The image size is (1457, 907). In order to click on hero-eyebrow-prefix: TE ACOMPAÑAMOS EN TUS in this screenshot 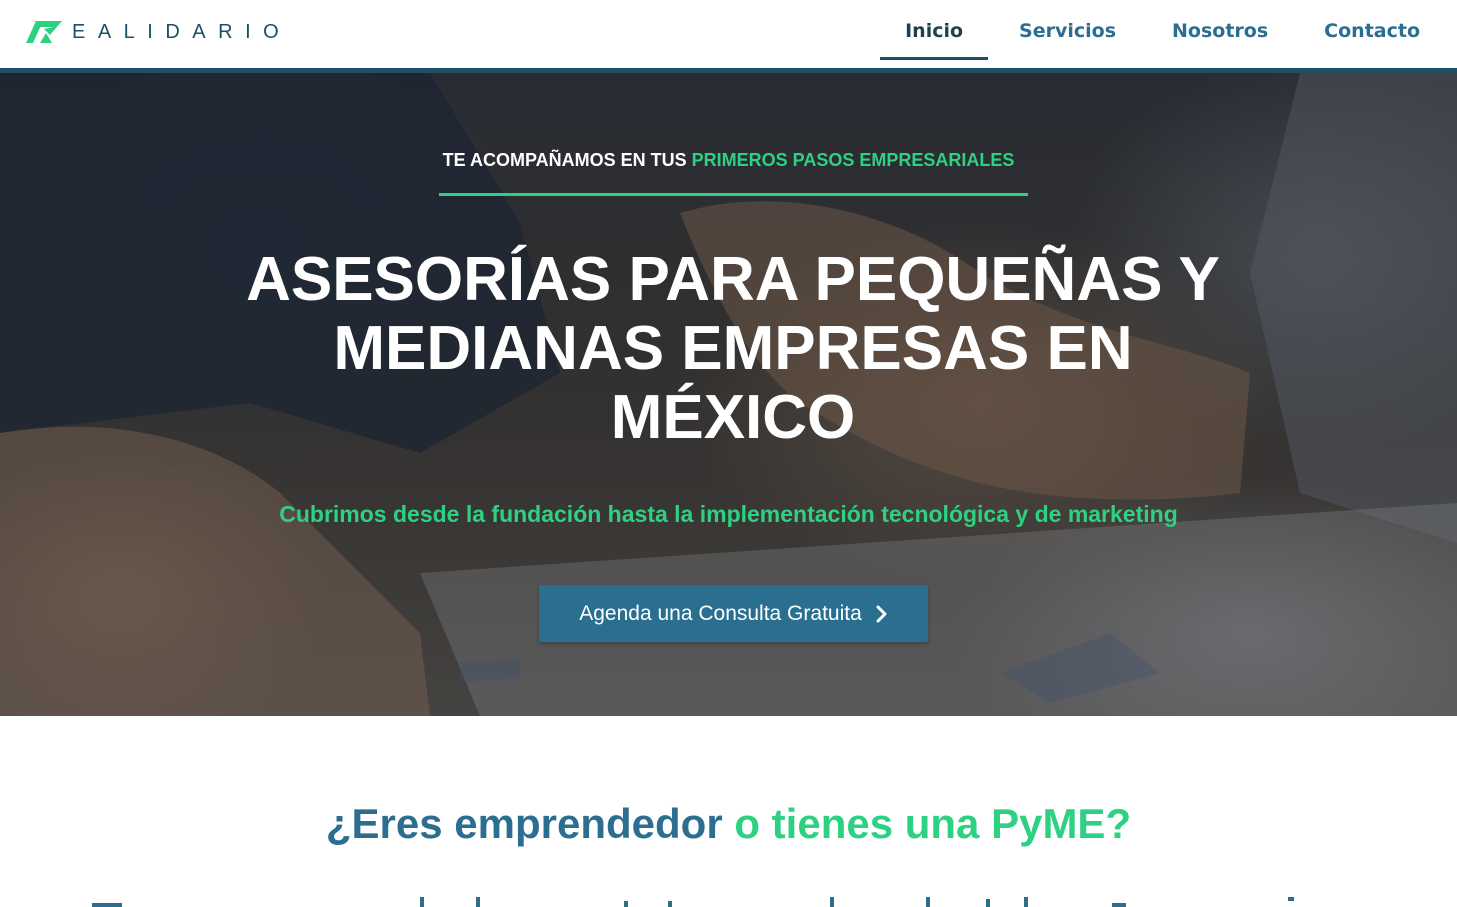, I will do `click(567, 160)`.